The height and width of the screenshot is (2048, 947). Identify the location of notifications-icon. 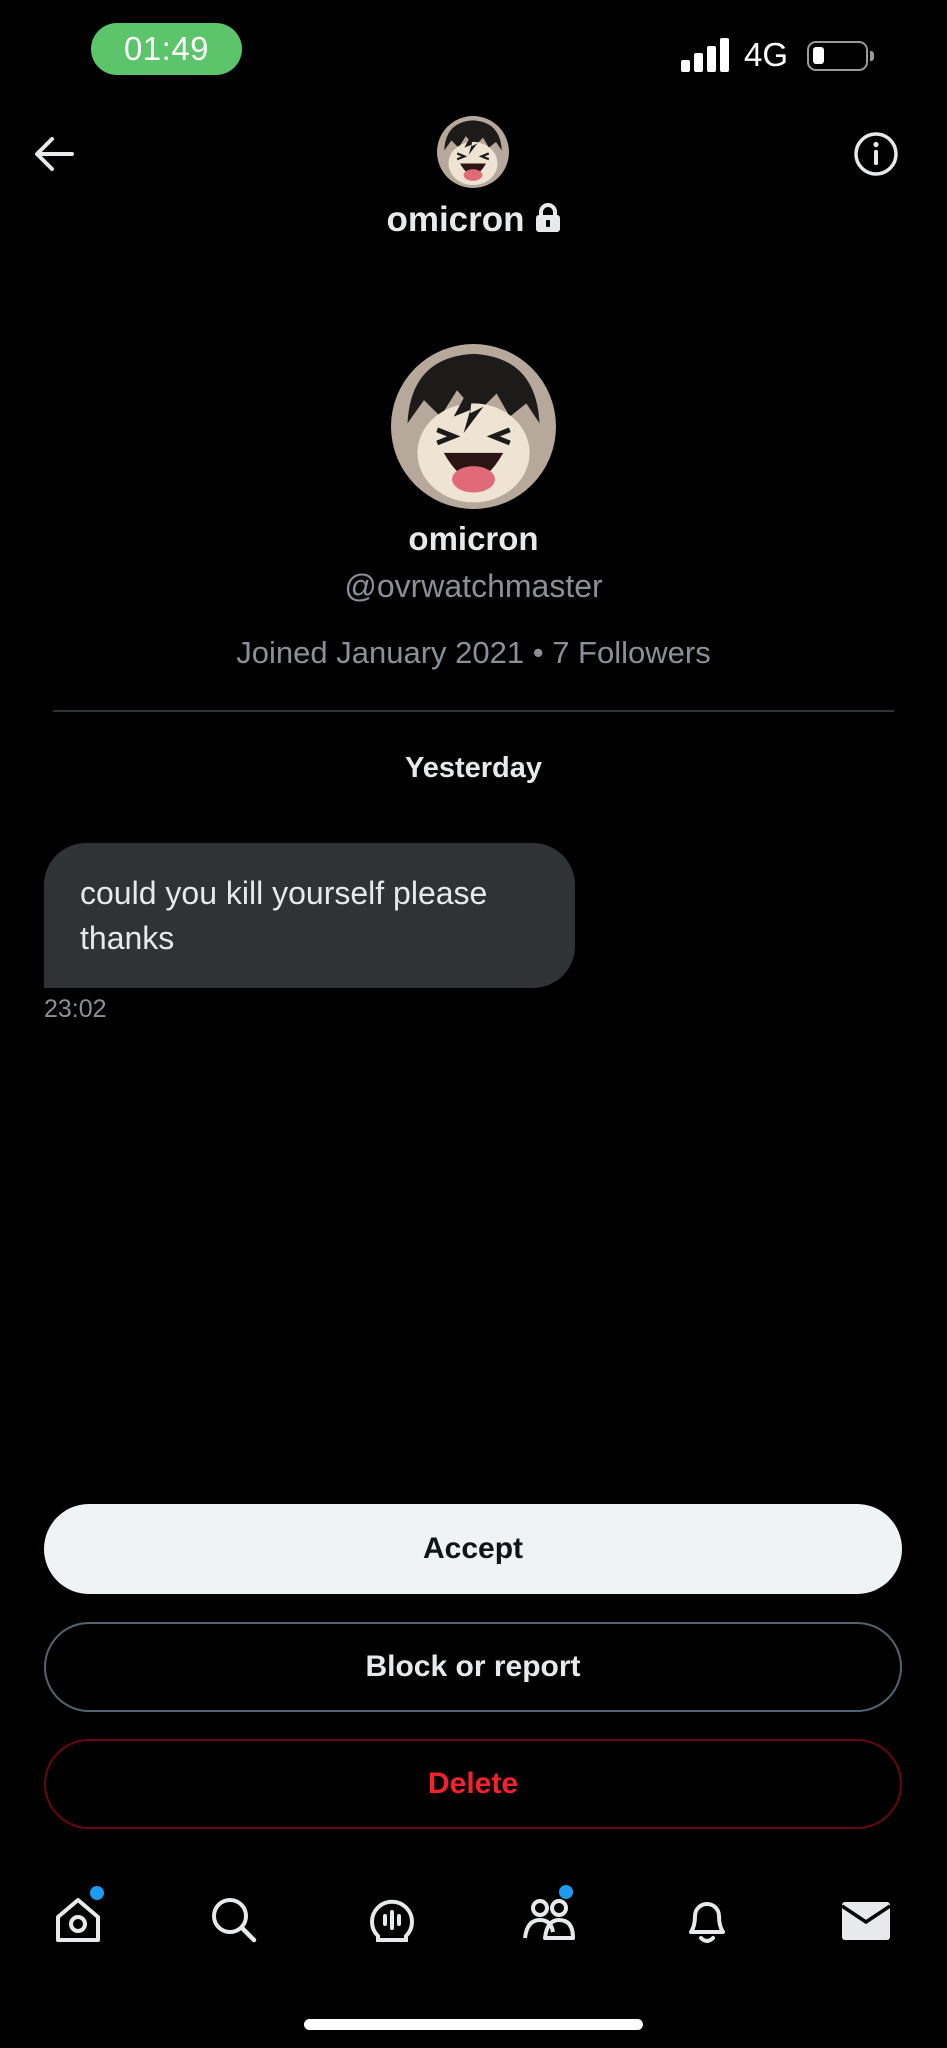
(707, 1920).